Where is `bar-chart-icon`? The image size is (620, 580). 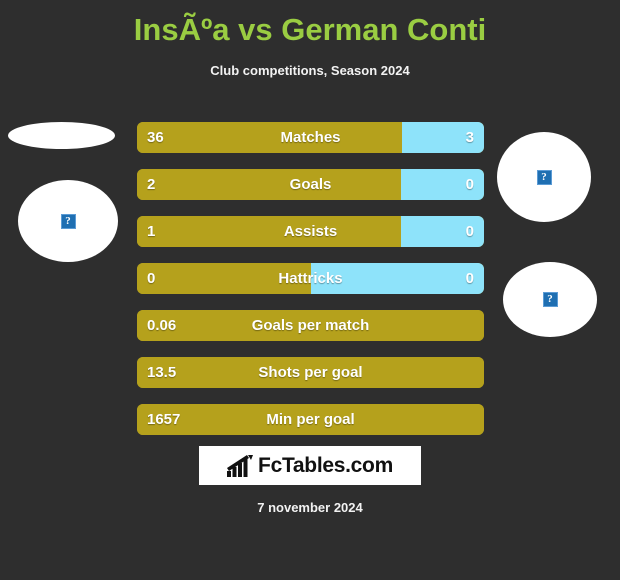
bar-chart-icon is located at coordinates (240, 465).